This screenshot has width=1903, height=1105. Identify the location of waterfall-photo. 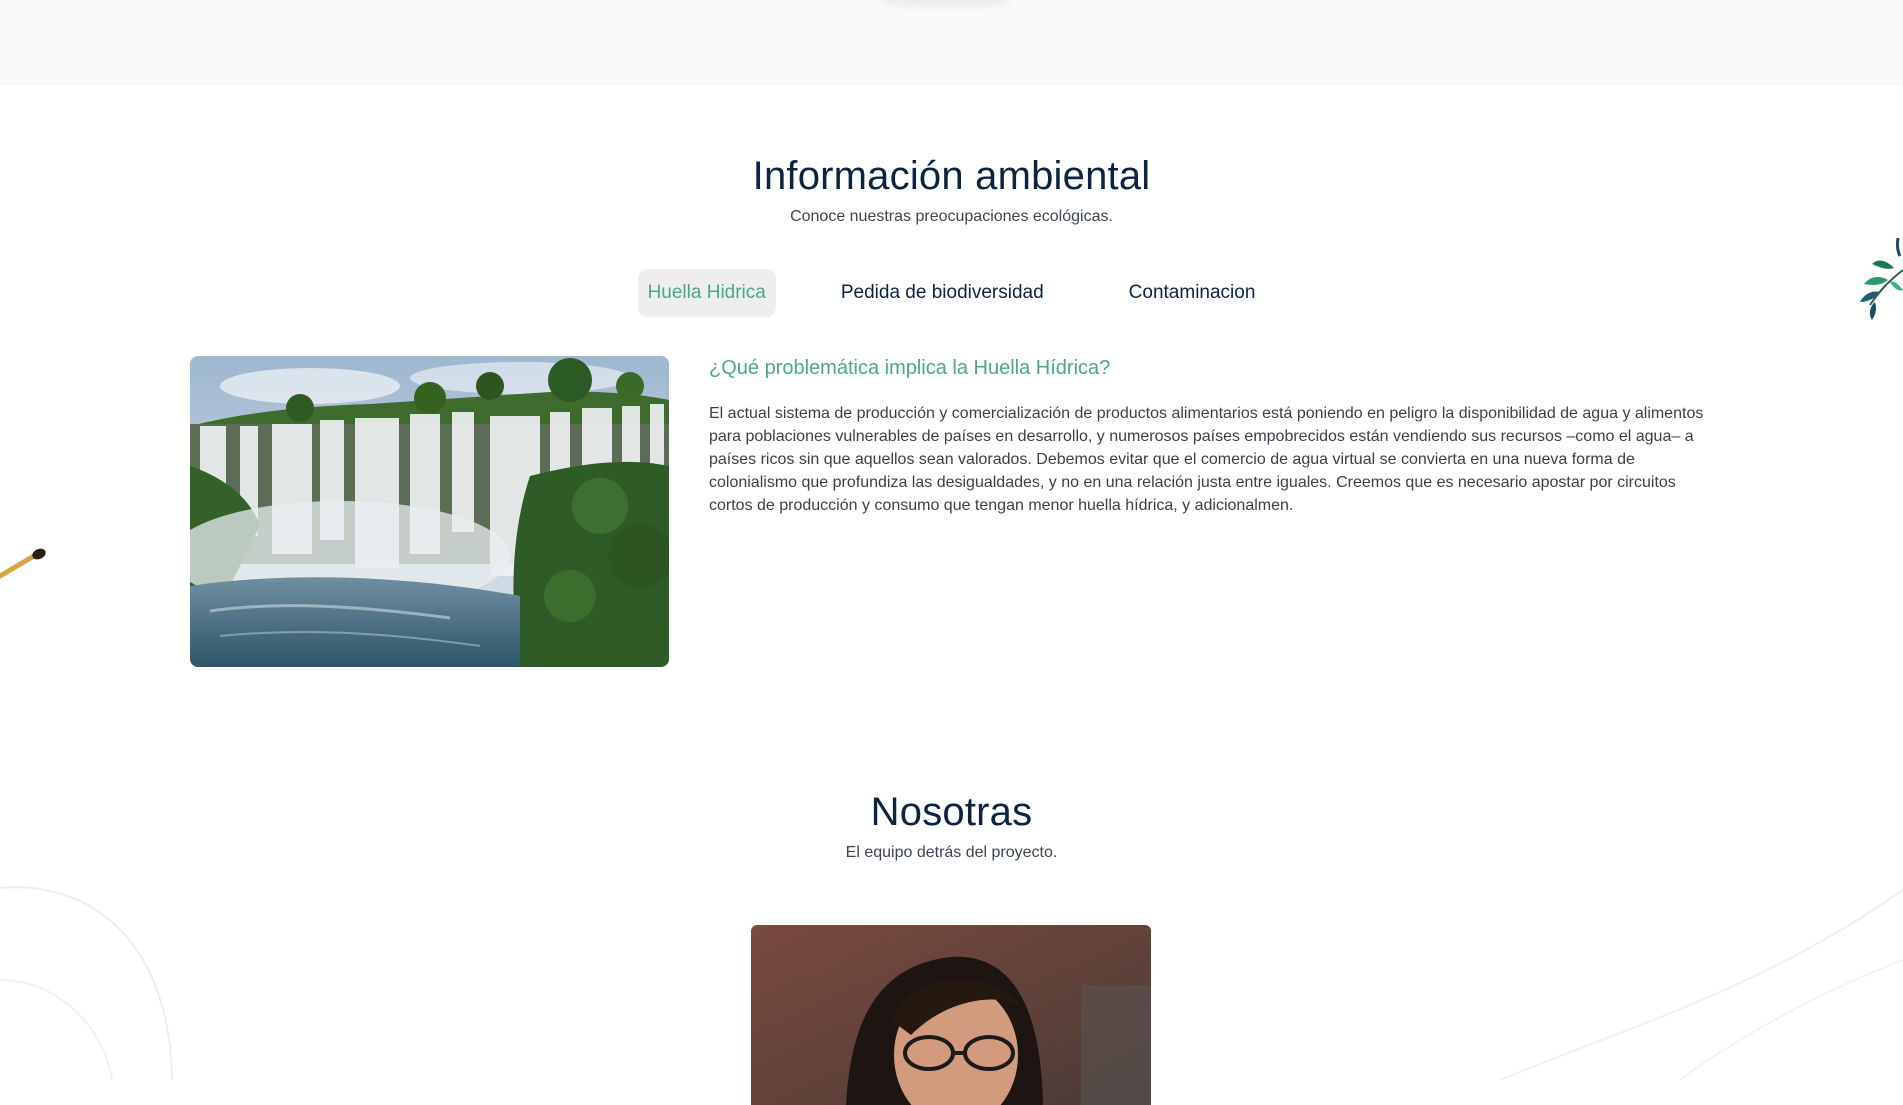
(429, 511).